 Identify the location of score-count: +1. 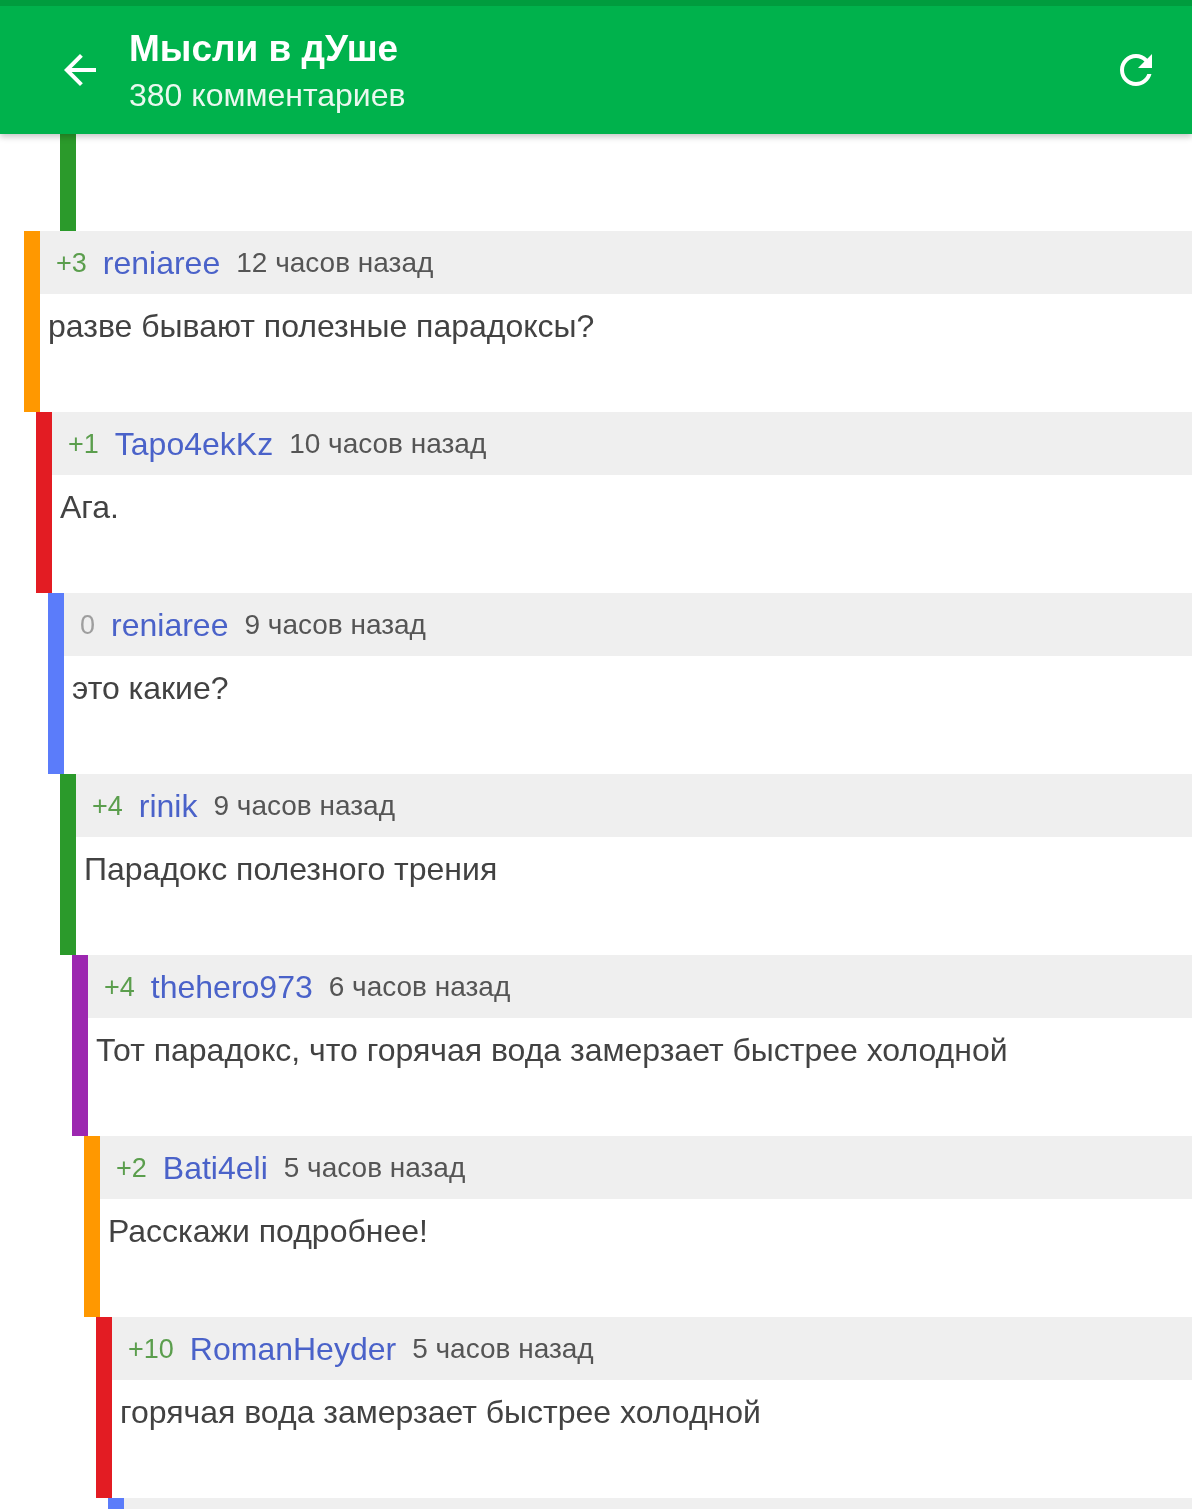
(83, 443).